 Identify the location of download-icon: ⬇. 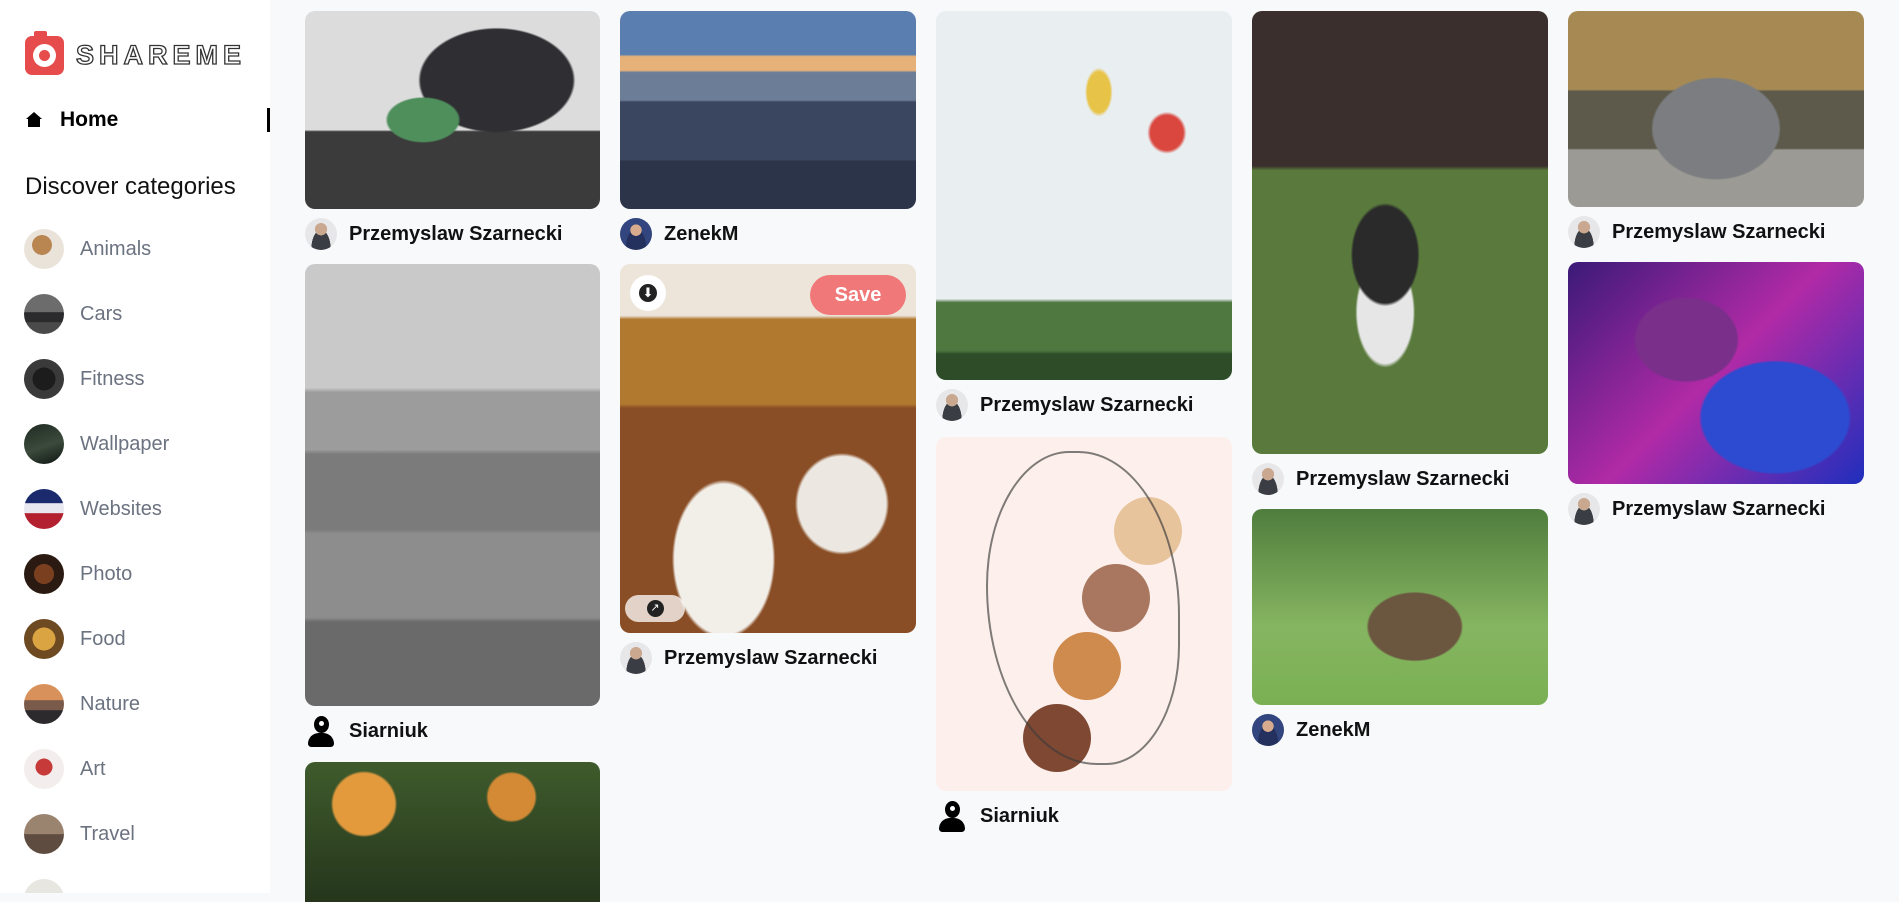
(648, 293).